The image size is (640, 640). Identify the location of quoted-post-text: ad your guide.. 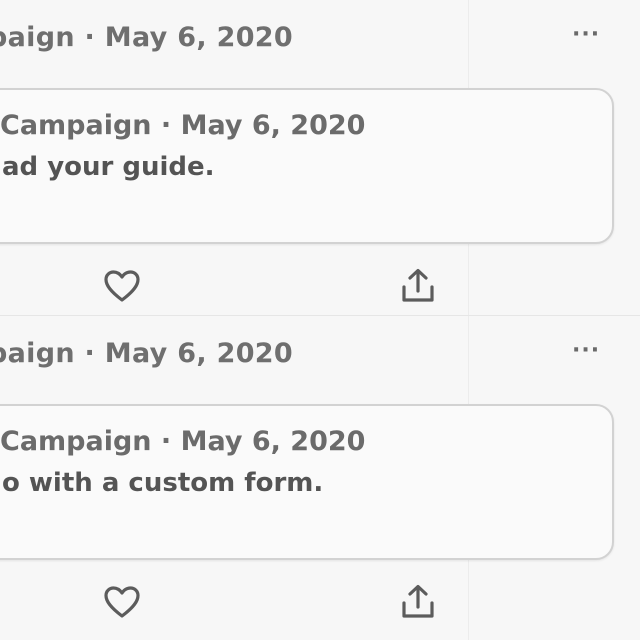
(108, 167).